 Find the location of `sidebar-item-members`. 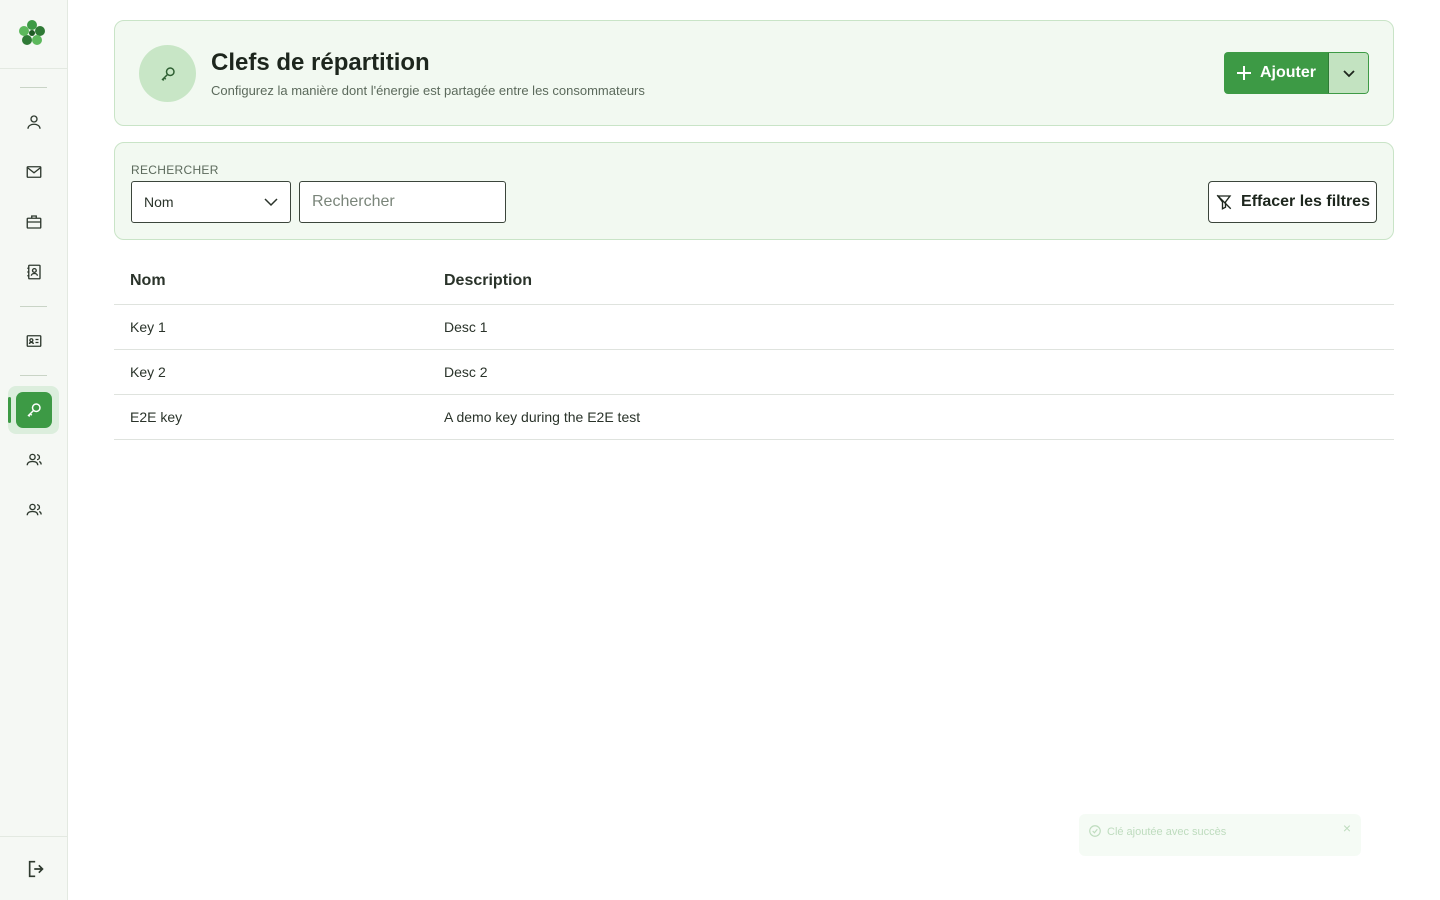

sidebar-item-members is located at coordinates (34, 122).